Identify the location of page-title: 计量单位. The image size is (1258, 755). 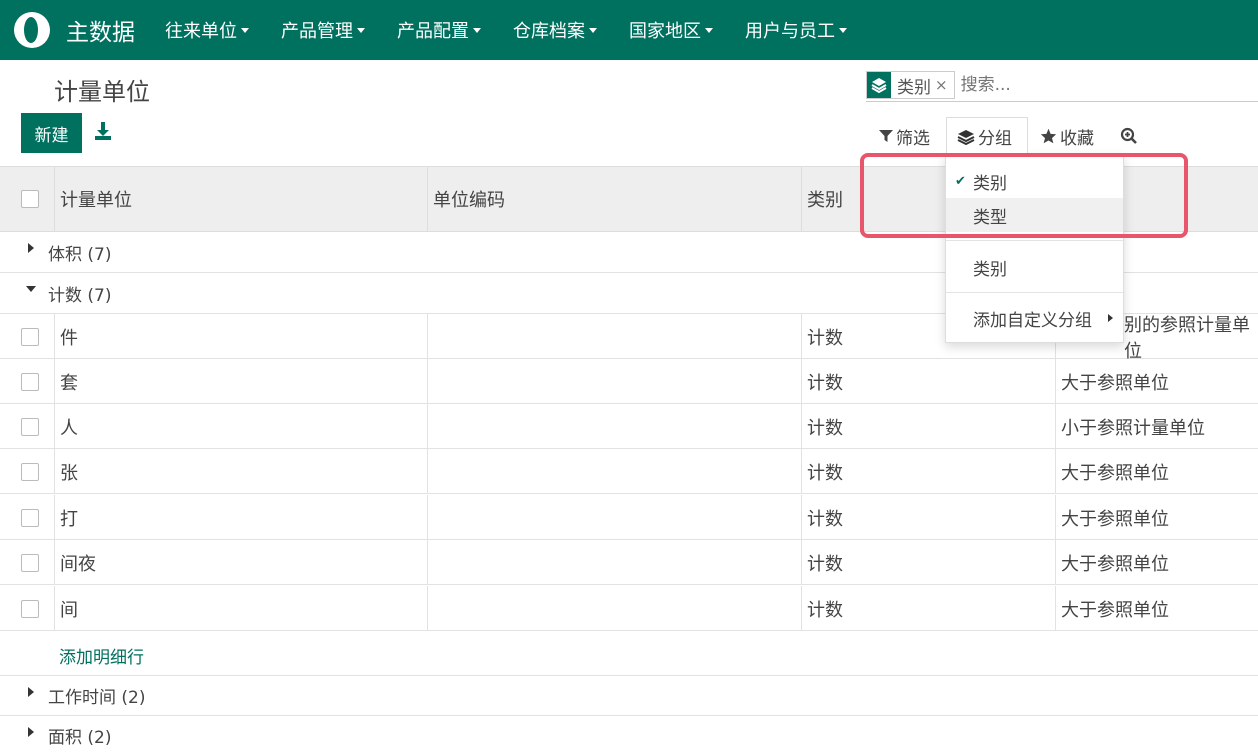
(102, 92).